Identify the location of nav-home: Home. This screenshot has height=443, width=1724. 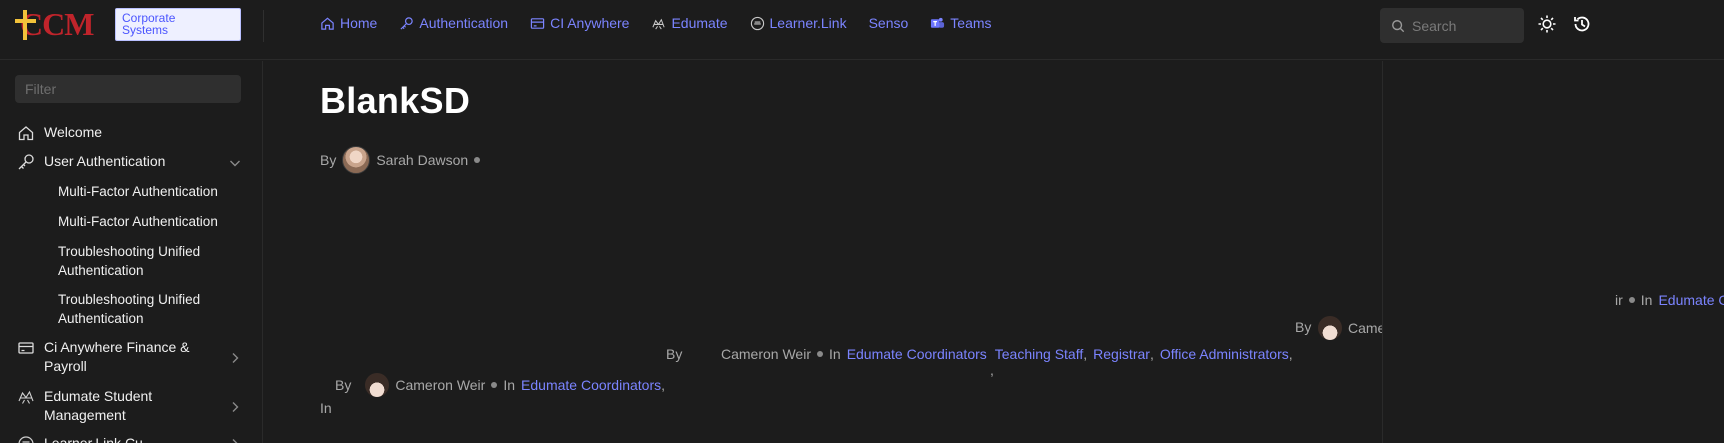
(348, 23).